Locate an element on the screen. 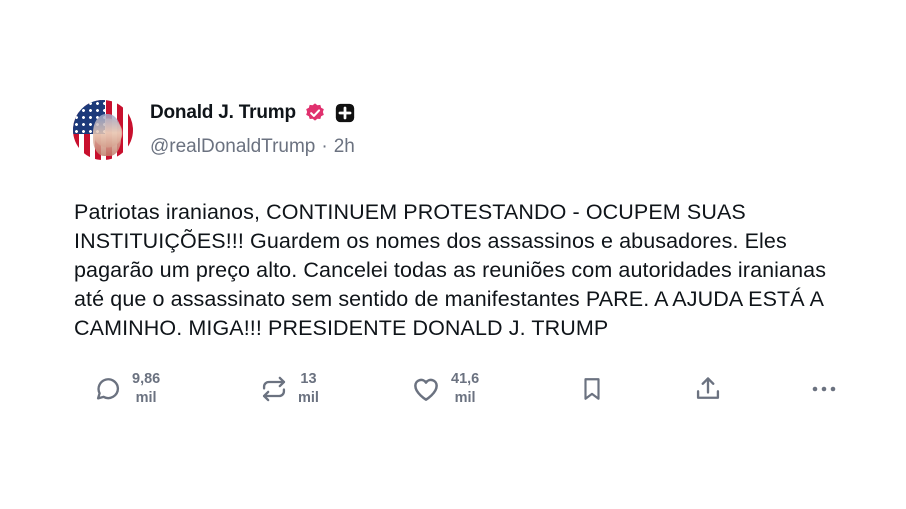 This screenshot has height=509, width=906. reply-button: 9,86 mil is located at coordinates (127, 389).